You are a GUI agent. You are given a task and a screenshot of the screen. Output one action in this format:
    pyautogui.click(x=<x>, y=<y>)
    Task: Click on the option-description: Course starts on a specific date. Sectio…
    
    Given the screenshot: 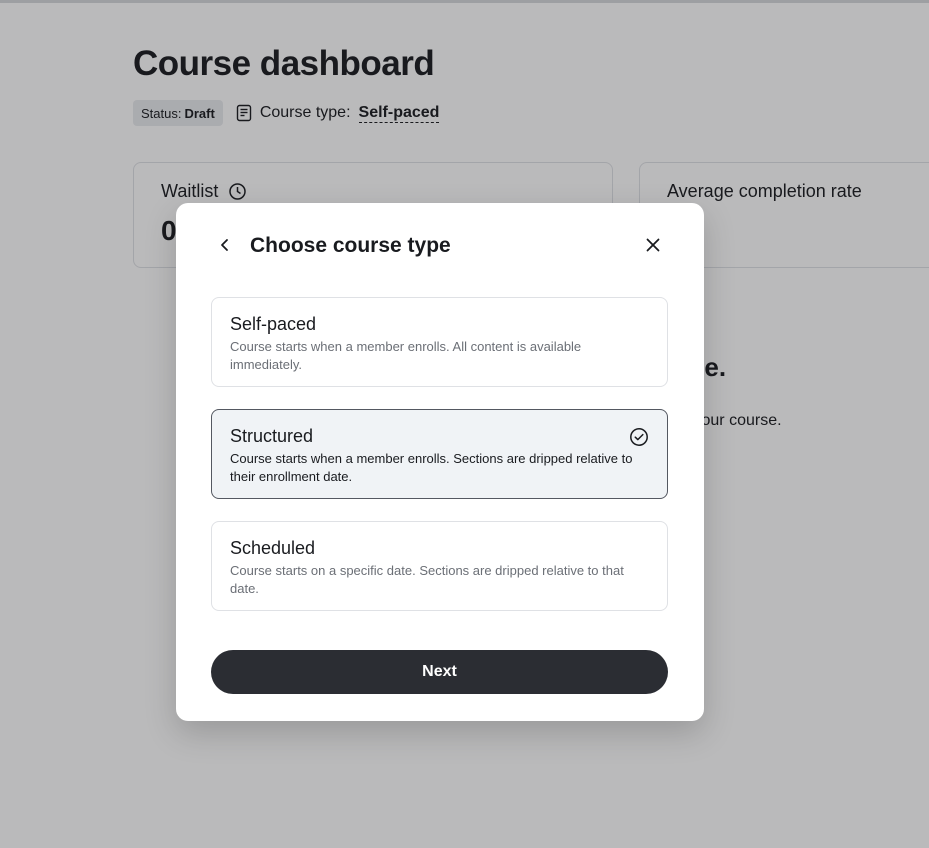 What is the action you would take?
    pyautogui.click(x=427, y=579)
    